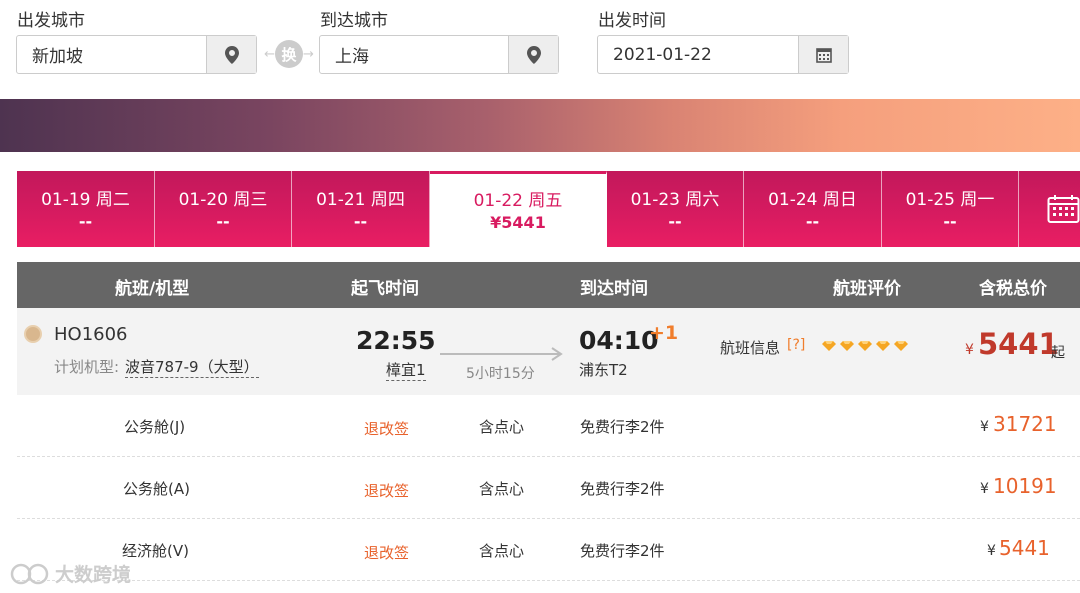 The width and height of the screenshot is (1080, 593). I want to click on date-tab-0124: 01-24 周日 --, so click(813, 209).